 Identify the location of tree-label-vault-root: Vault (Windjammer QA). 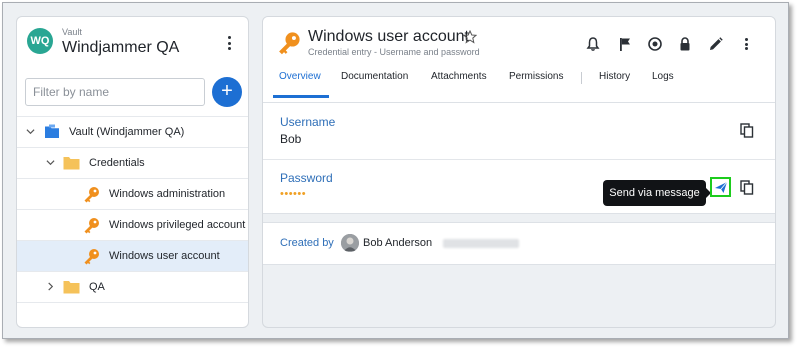
(127, 132).